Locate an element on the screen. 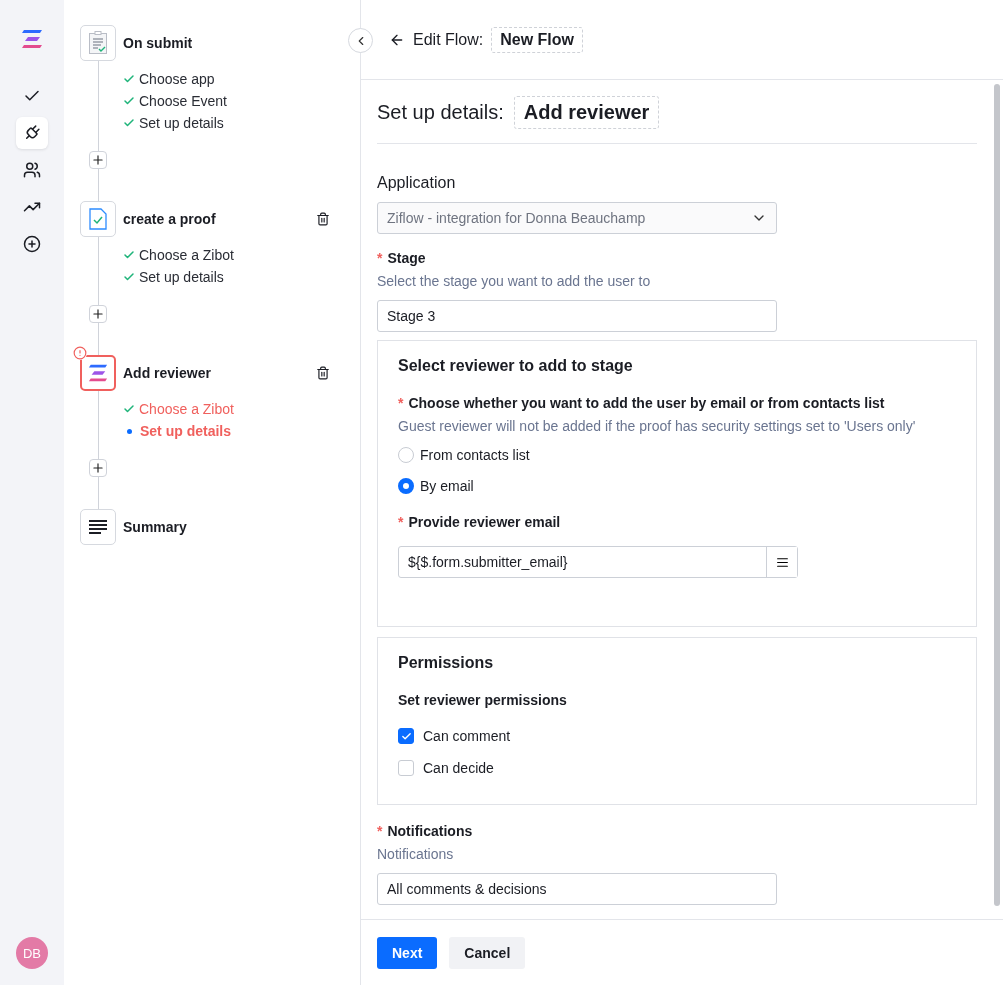  document-check-icon is located at coordinates (98, 219).